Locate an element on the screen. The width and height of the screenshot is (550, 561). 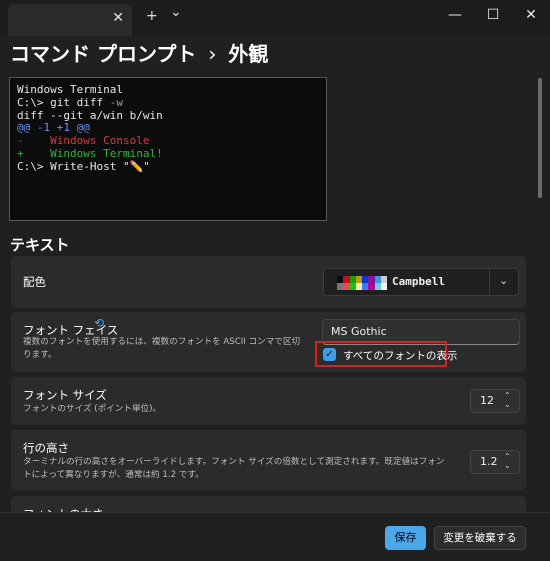
chevron-down-icon: ⌄ is located at coordinates (504, 280).